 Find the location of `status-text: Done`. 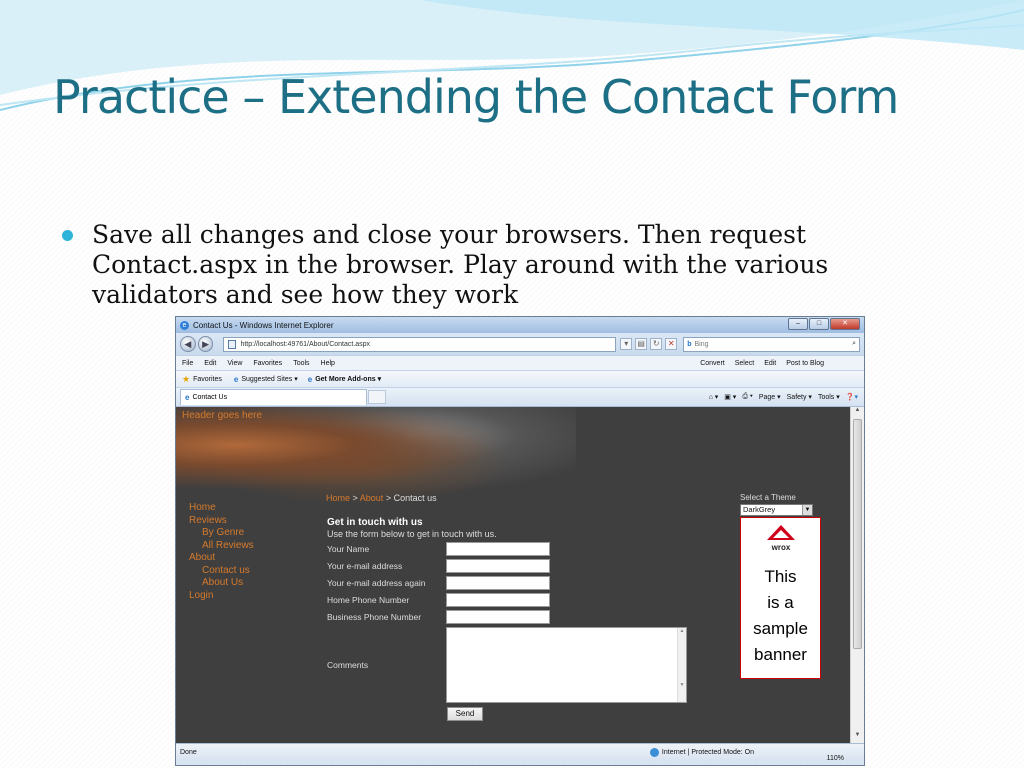

status-text: Done is located at coordinates (188, 752).